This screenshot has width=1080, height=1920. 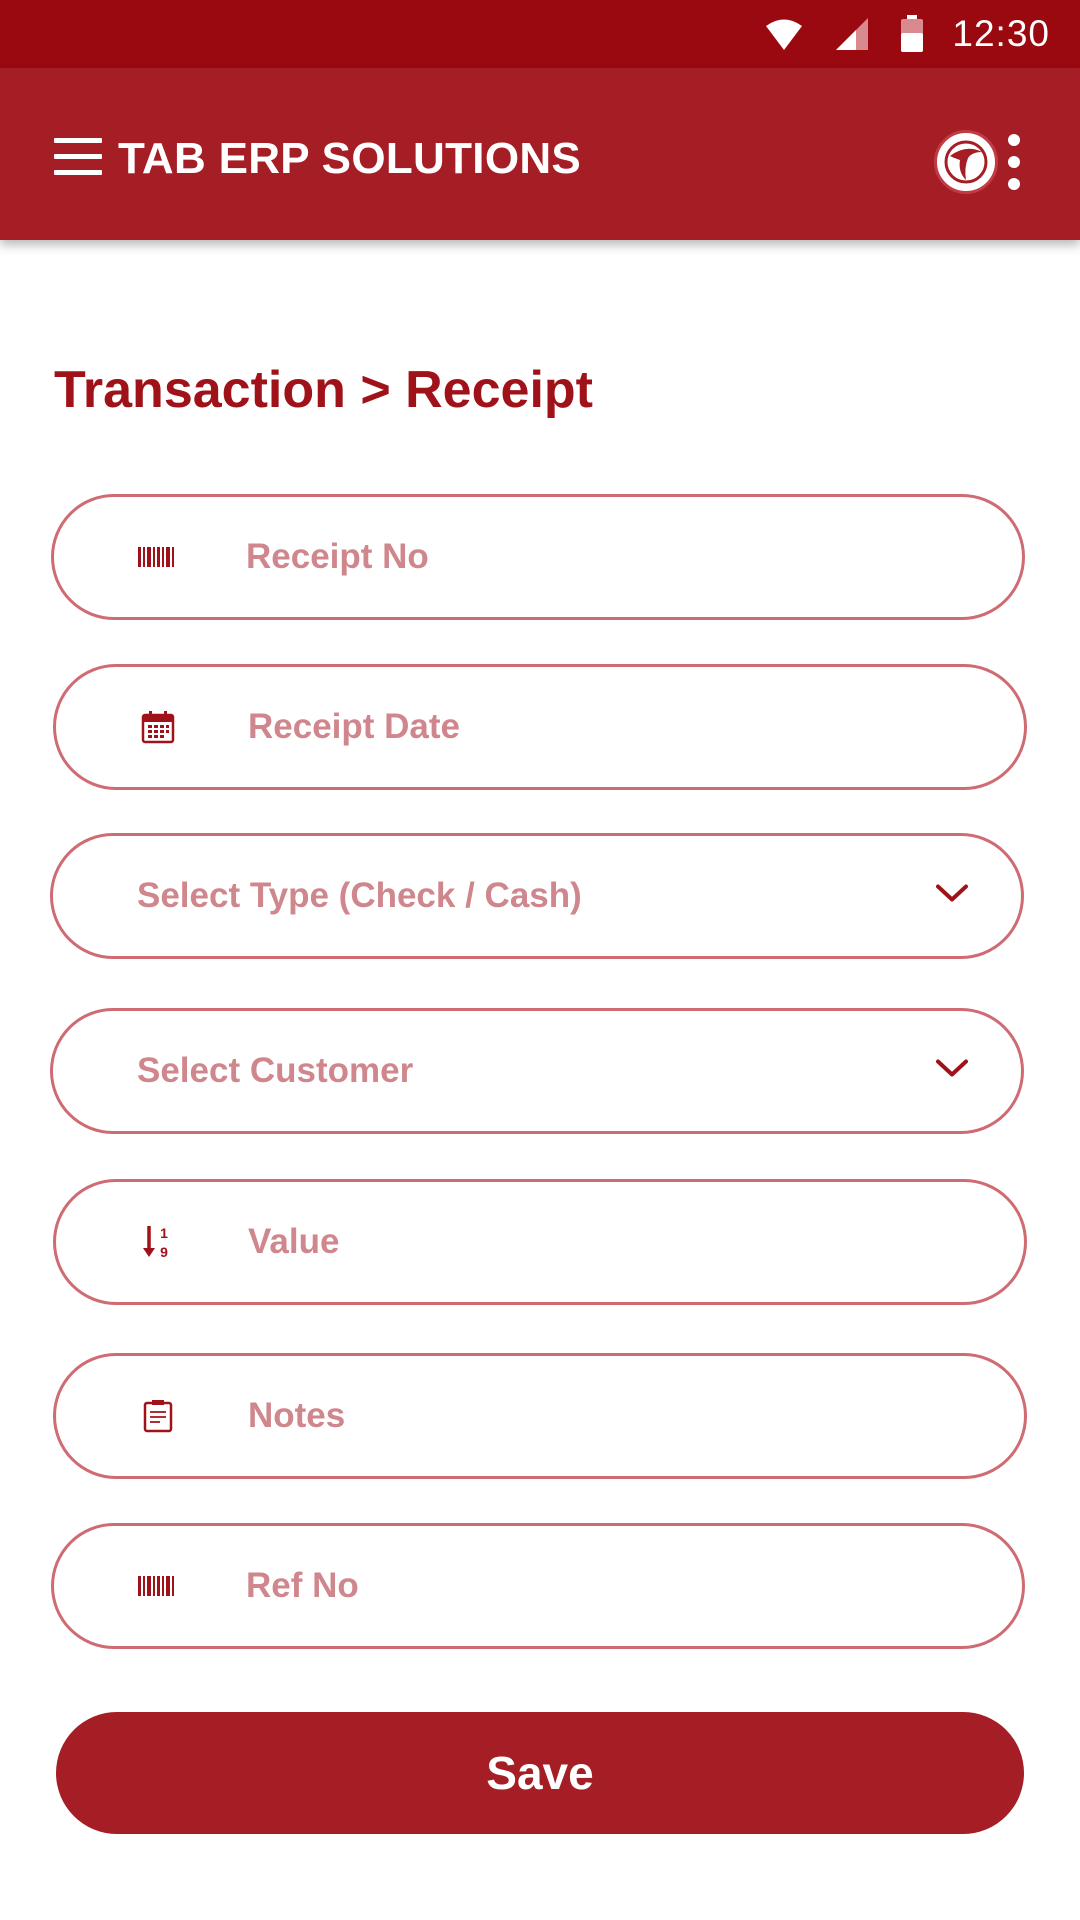 I want to click on svg-text: 1, so click(x=164, y=1233).